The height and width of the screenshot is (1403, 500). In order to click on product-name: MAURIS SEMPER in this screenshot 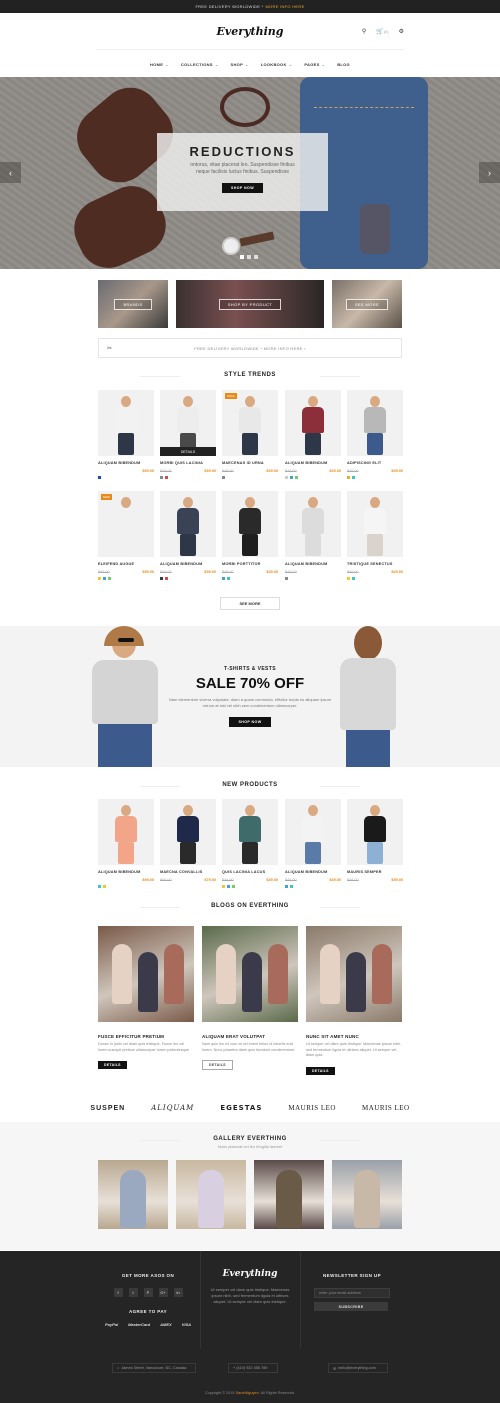, I will do `click(375, 872)`.